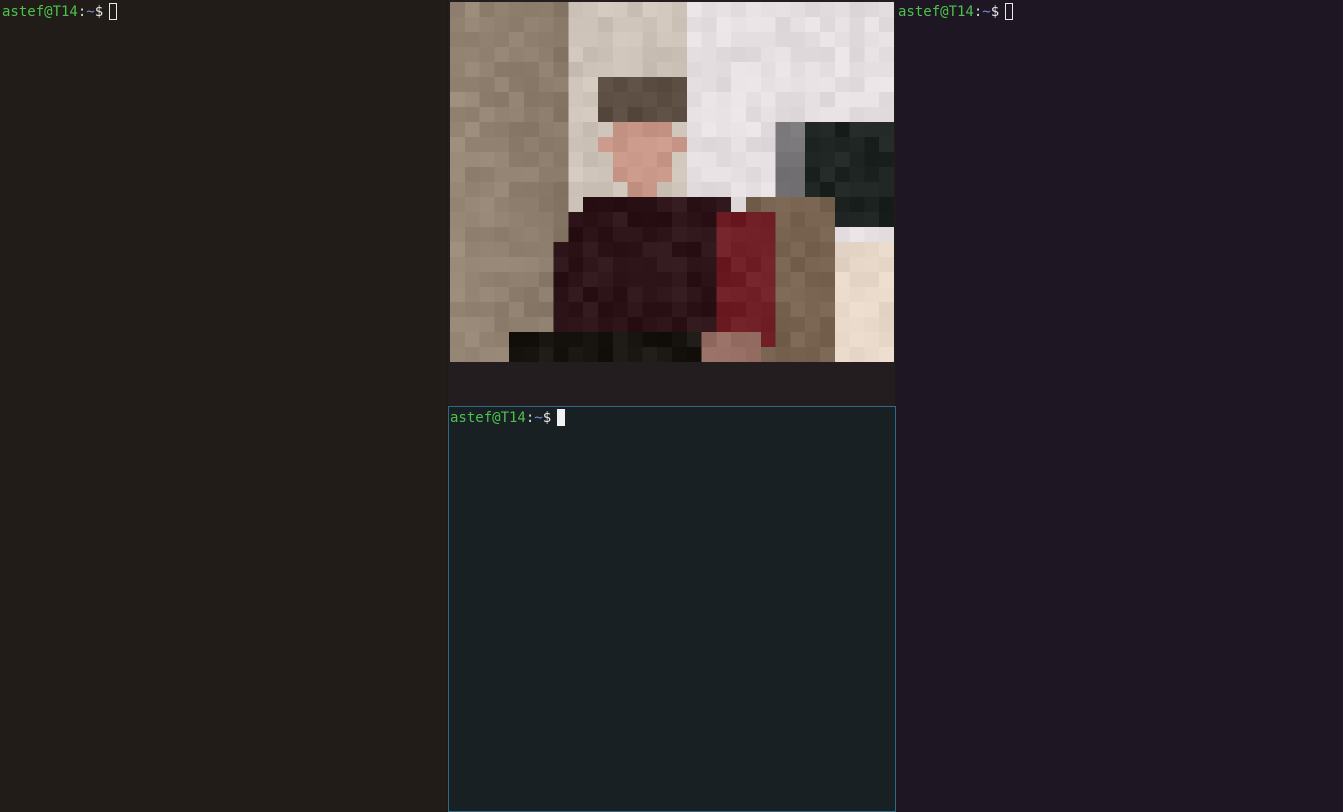 The height and width of the screenshot is (812, 1343). I want to click on webcam-feed-image, so click(672, 182).